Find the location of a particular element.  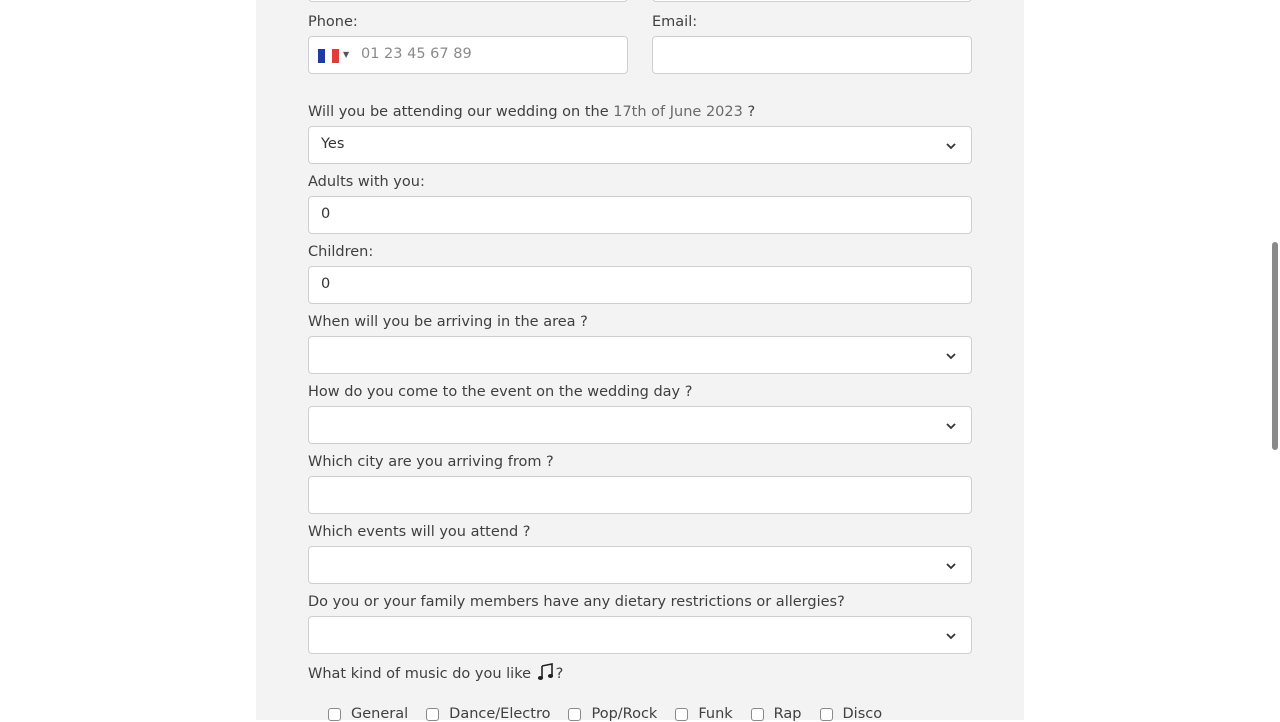

music-label: What kind of music do you like ? is located at coordinates (435, 672).